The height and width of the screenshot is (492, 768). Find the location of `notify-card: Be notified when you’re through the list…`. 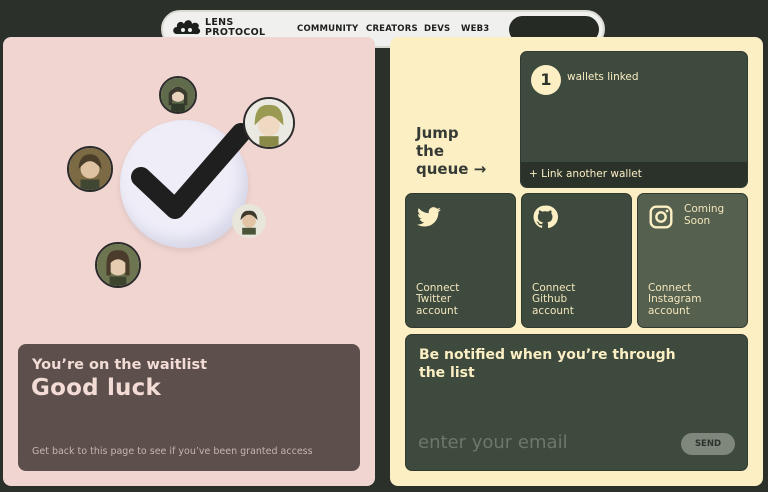

notify-card: Be notified when you’re through the list… is located at coordinates (576, 402).